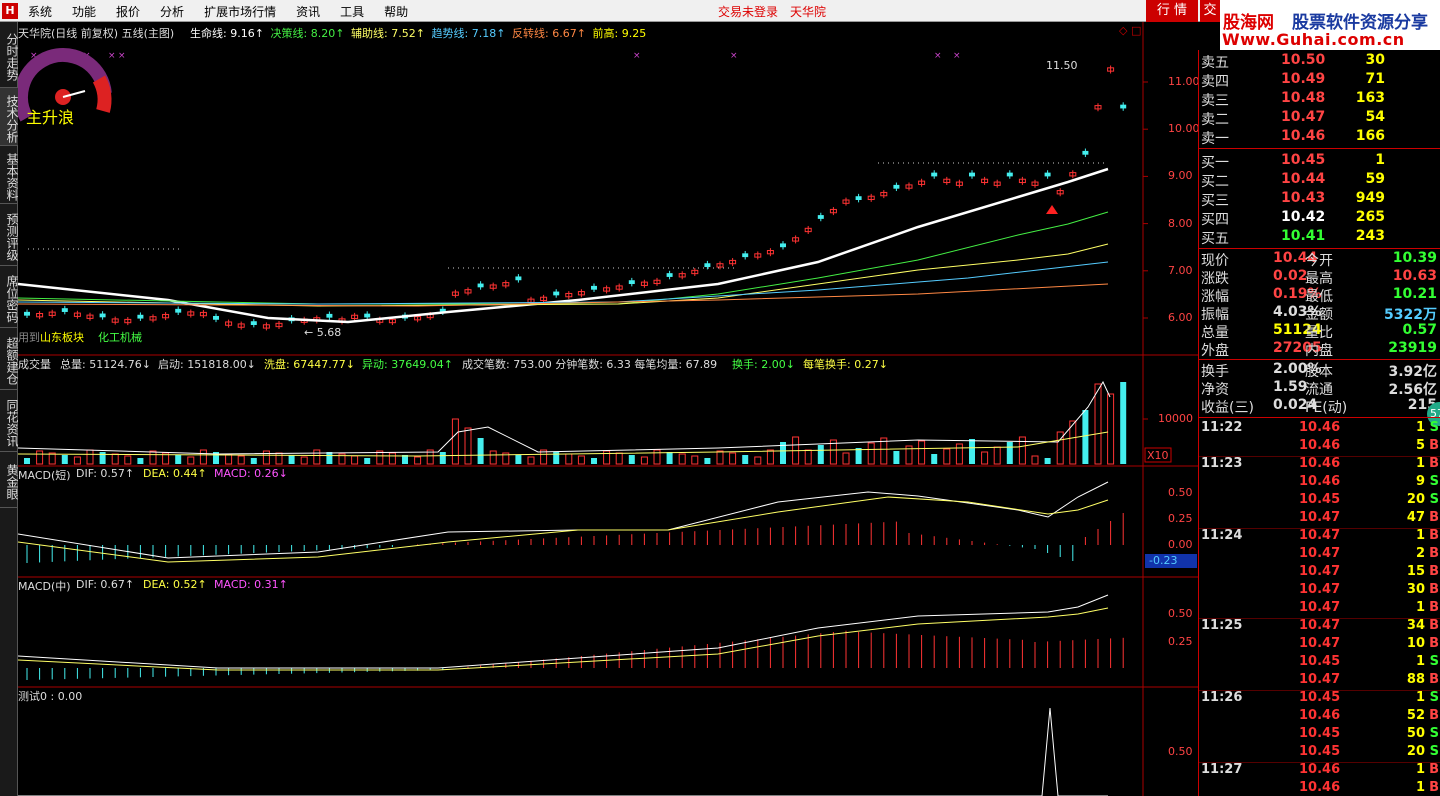  What do you see at coordinates (1303, 217) in the screenshot?
I see `bid-price: 10.42` at bounding box center [1303, 217].